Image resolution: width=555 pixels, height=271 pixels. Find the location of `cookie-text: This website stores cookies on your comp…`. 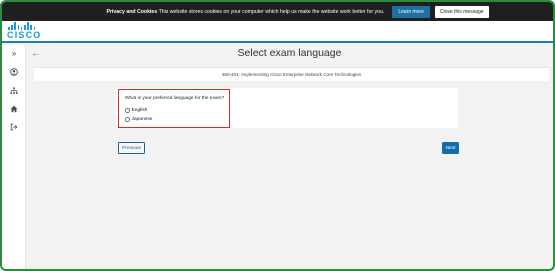

cookie-text: This website stores cookies on your comp… is located at coordinates (271, 11).